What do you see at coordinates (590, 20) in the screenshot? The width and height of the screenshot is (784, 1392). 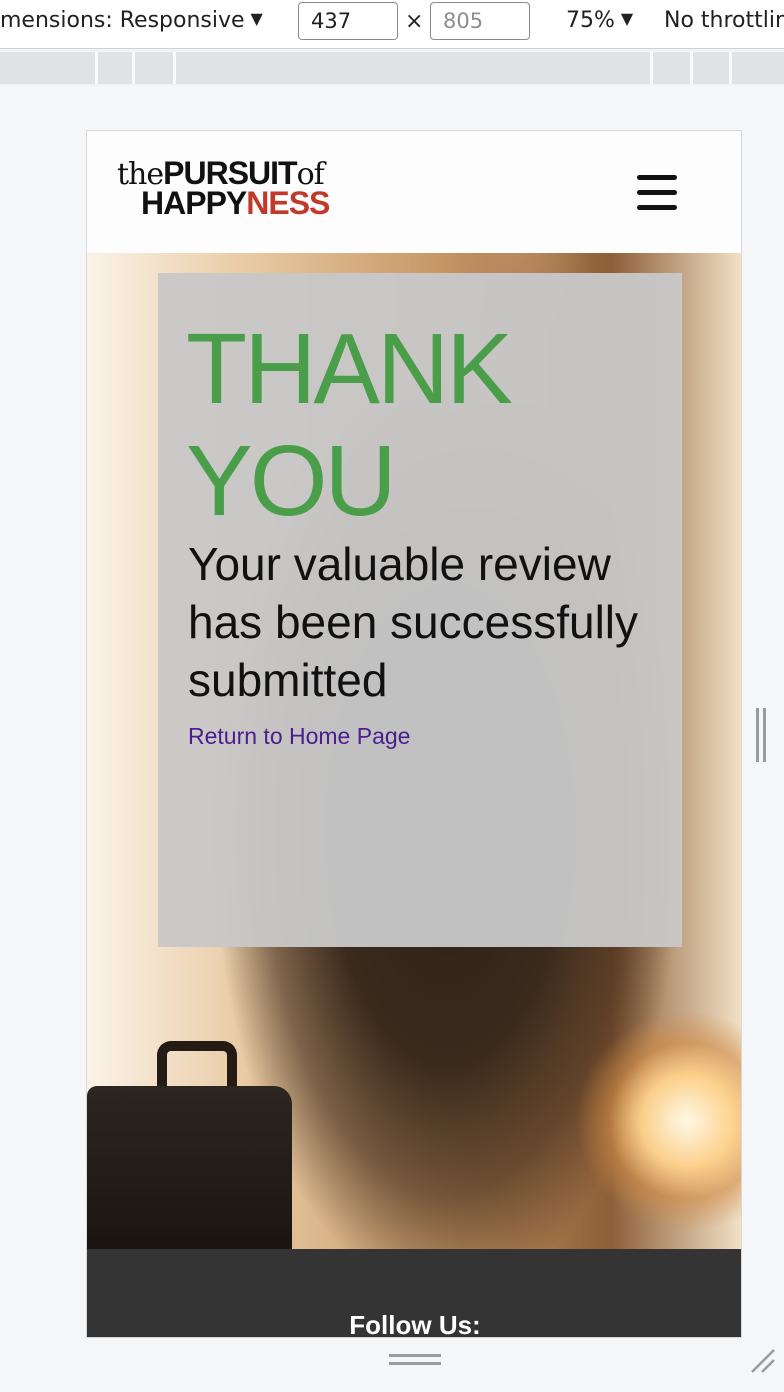 I see `zoom-label: 75%` at bounding box center [590, 20].